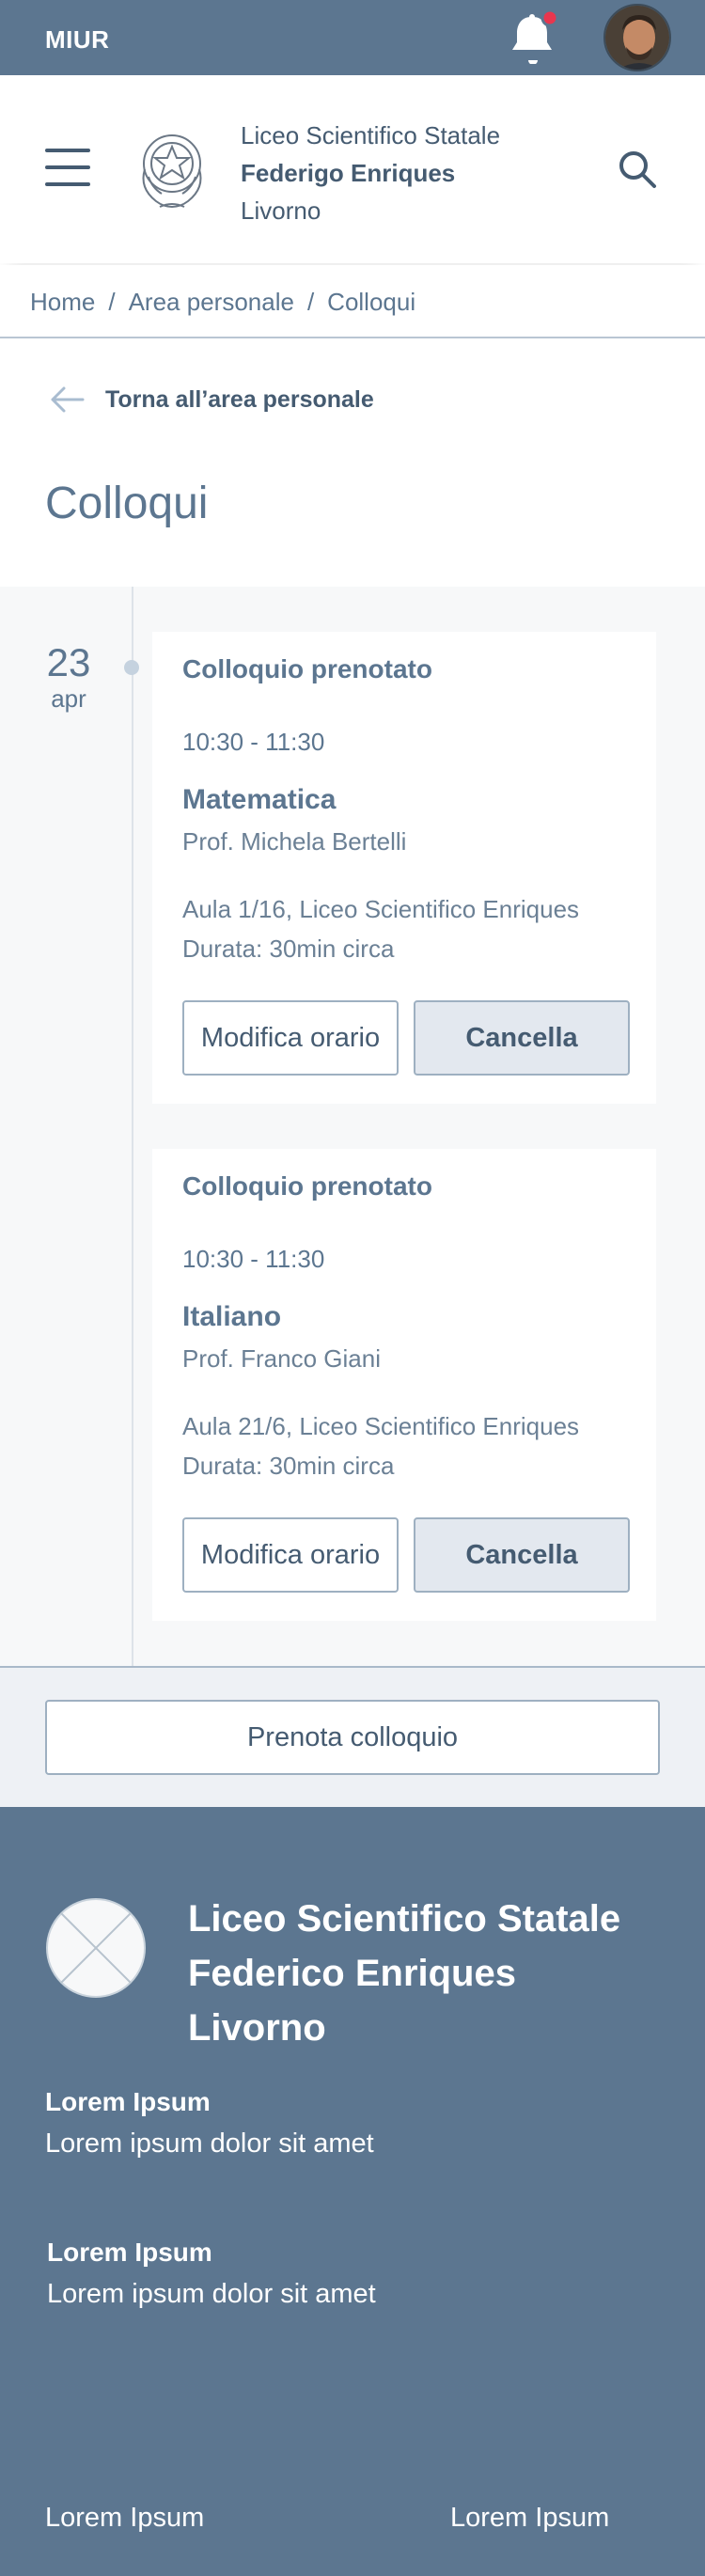 This screenshot has width=705, height=2576. I want to click on date-month: apr, so click(68, 699).